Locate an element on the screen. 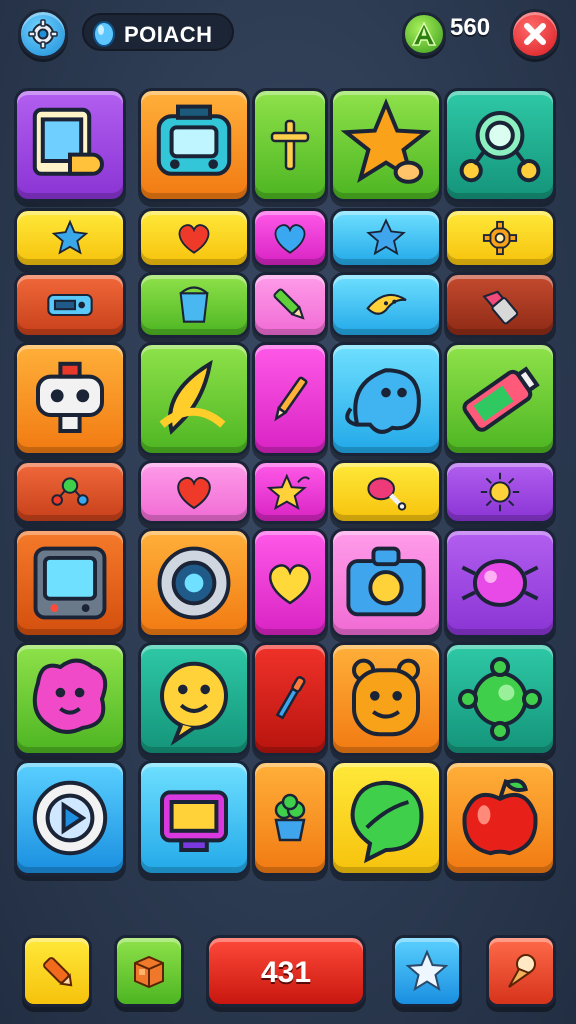  moves-value: 431 is located at coordinates (286, 972).